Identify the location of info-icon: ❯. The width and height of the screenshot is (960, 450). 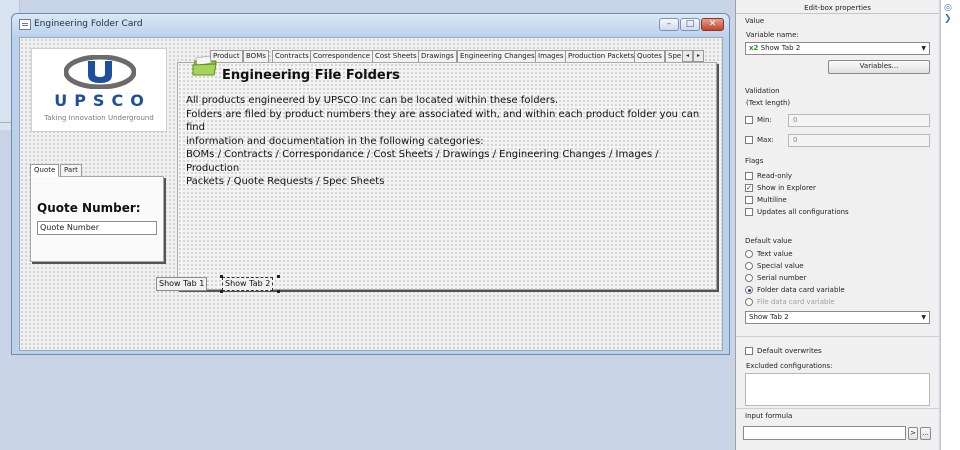
(948, 19).